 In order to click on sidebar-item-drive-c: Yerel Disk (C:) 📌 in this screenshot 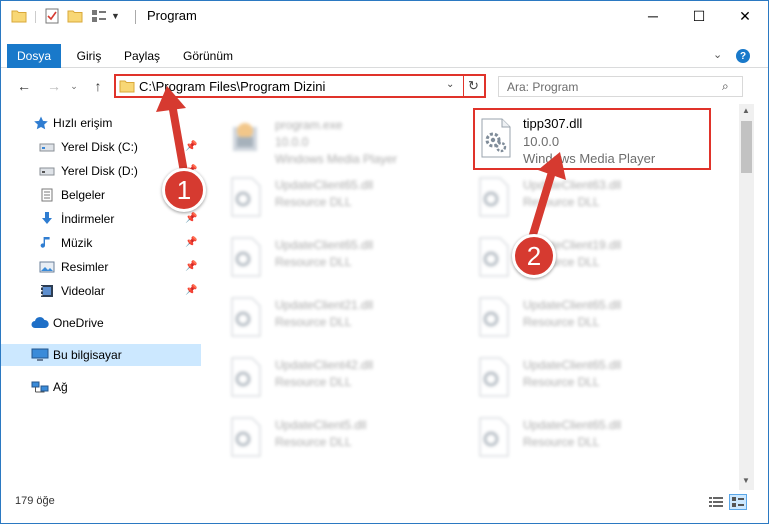, I will do `click(101, 147)`.